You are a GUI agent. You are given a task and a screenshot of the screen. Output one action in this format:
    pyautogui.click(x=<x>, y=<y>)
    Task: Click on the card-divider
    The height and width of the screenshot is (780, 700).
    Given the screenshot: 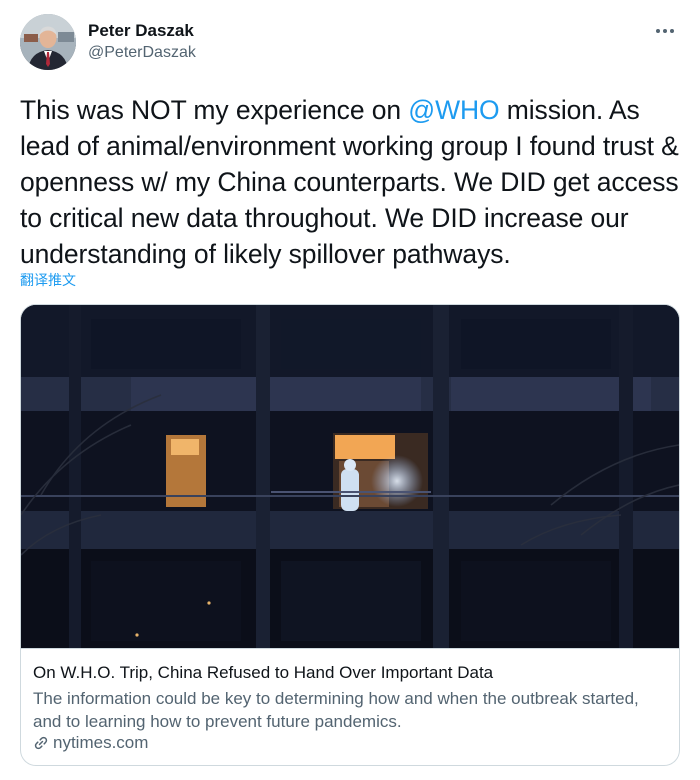 What is the action you would take?
    pyautogui.click(x=350, y=648)
    